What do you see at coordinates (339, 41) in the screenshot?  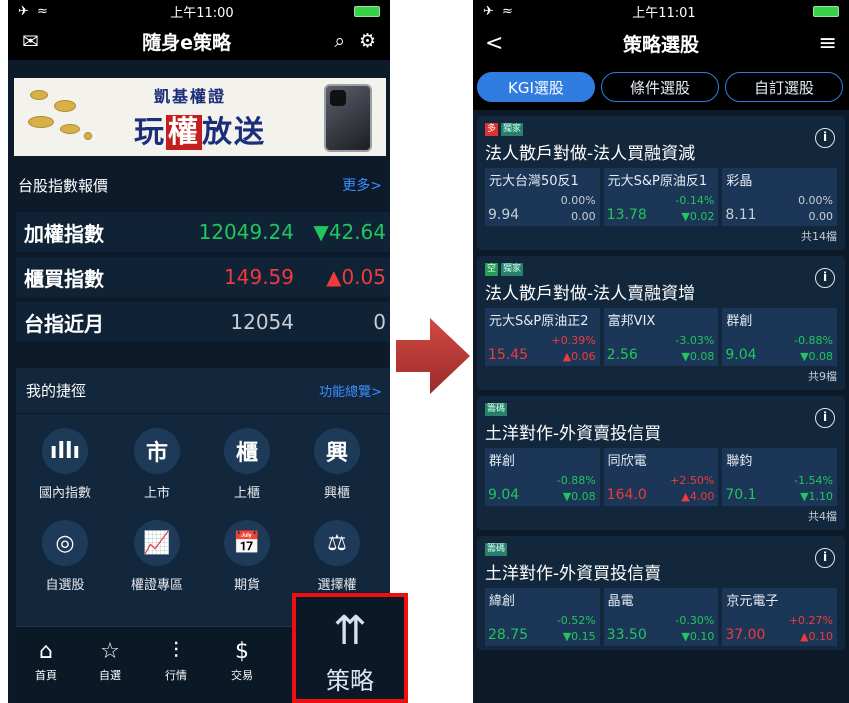 I see `search-icon: ⌕` at bounding box center [339, 41].